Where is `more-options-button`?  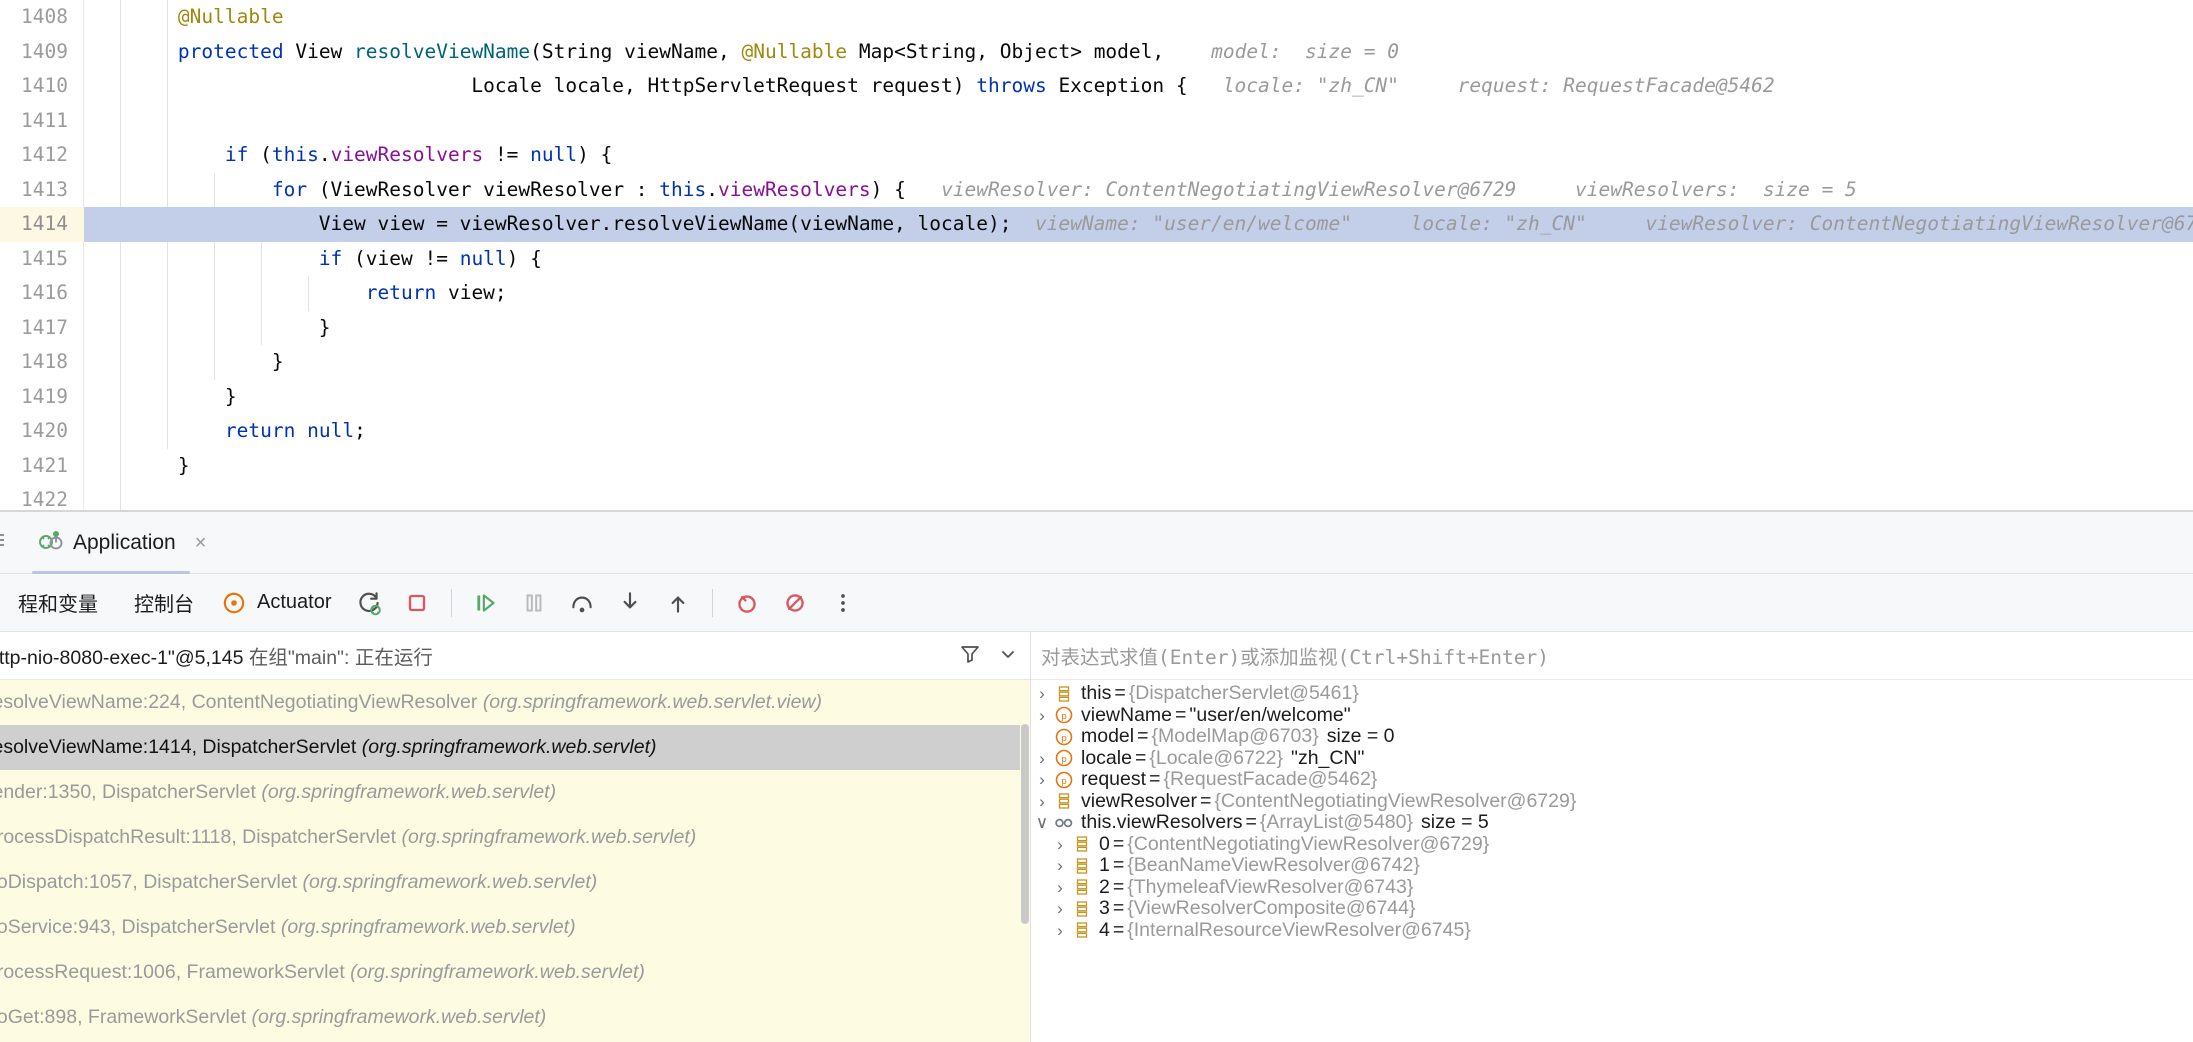 more-options-button is located at coordinates (843, 603).